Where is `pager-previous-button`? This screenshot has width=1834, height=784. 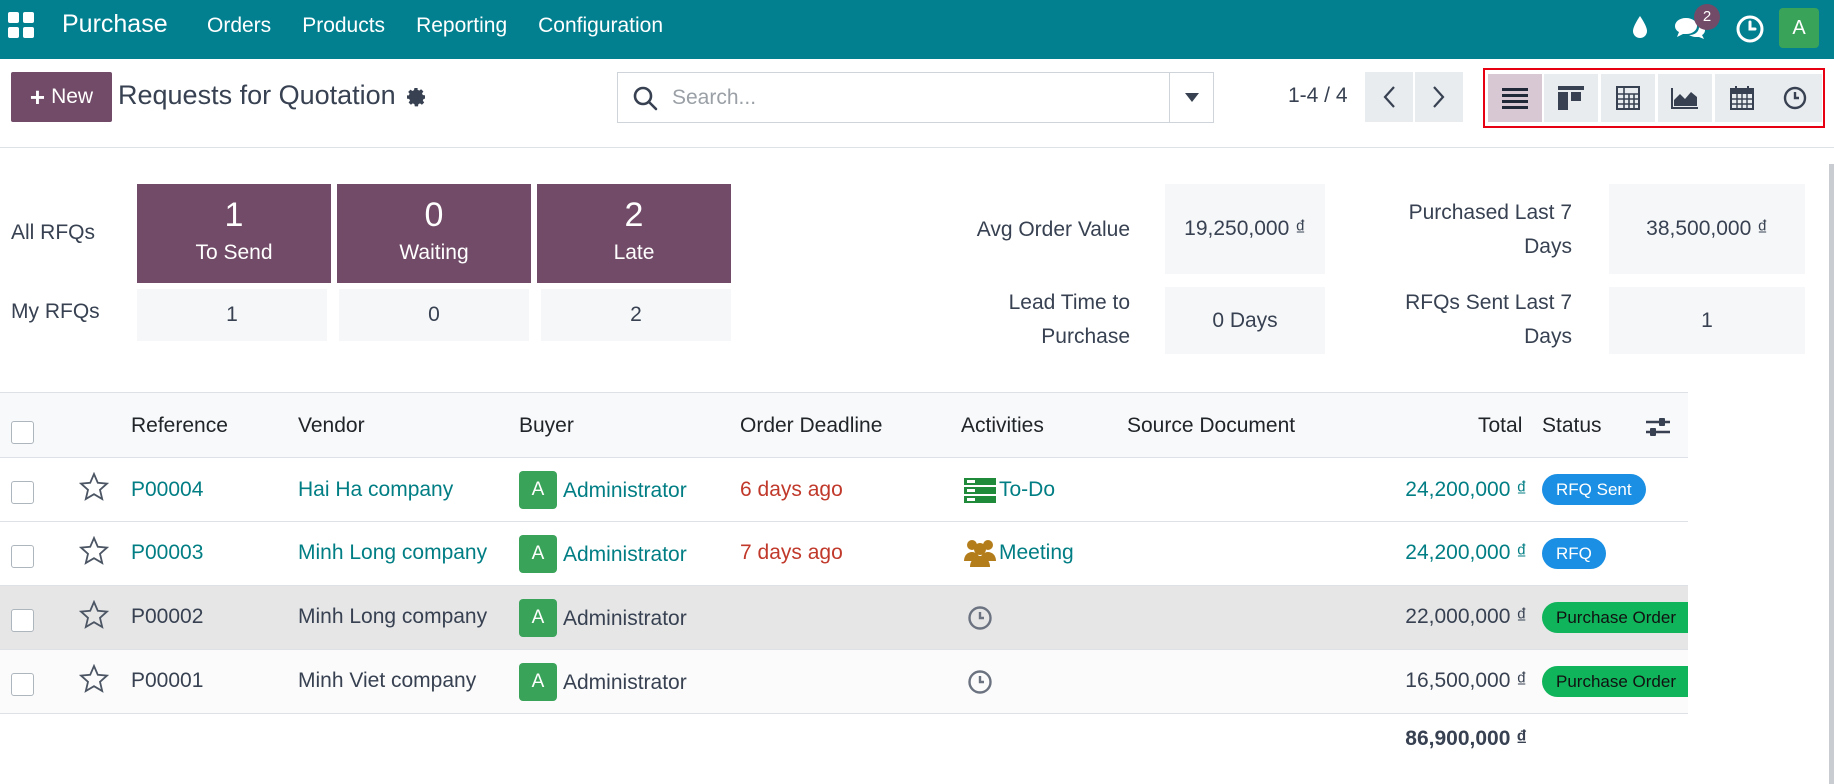 pager-previous-button is located at coordinates (1389, 97).